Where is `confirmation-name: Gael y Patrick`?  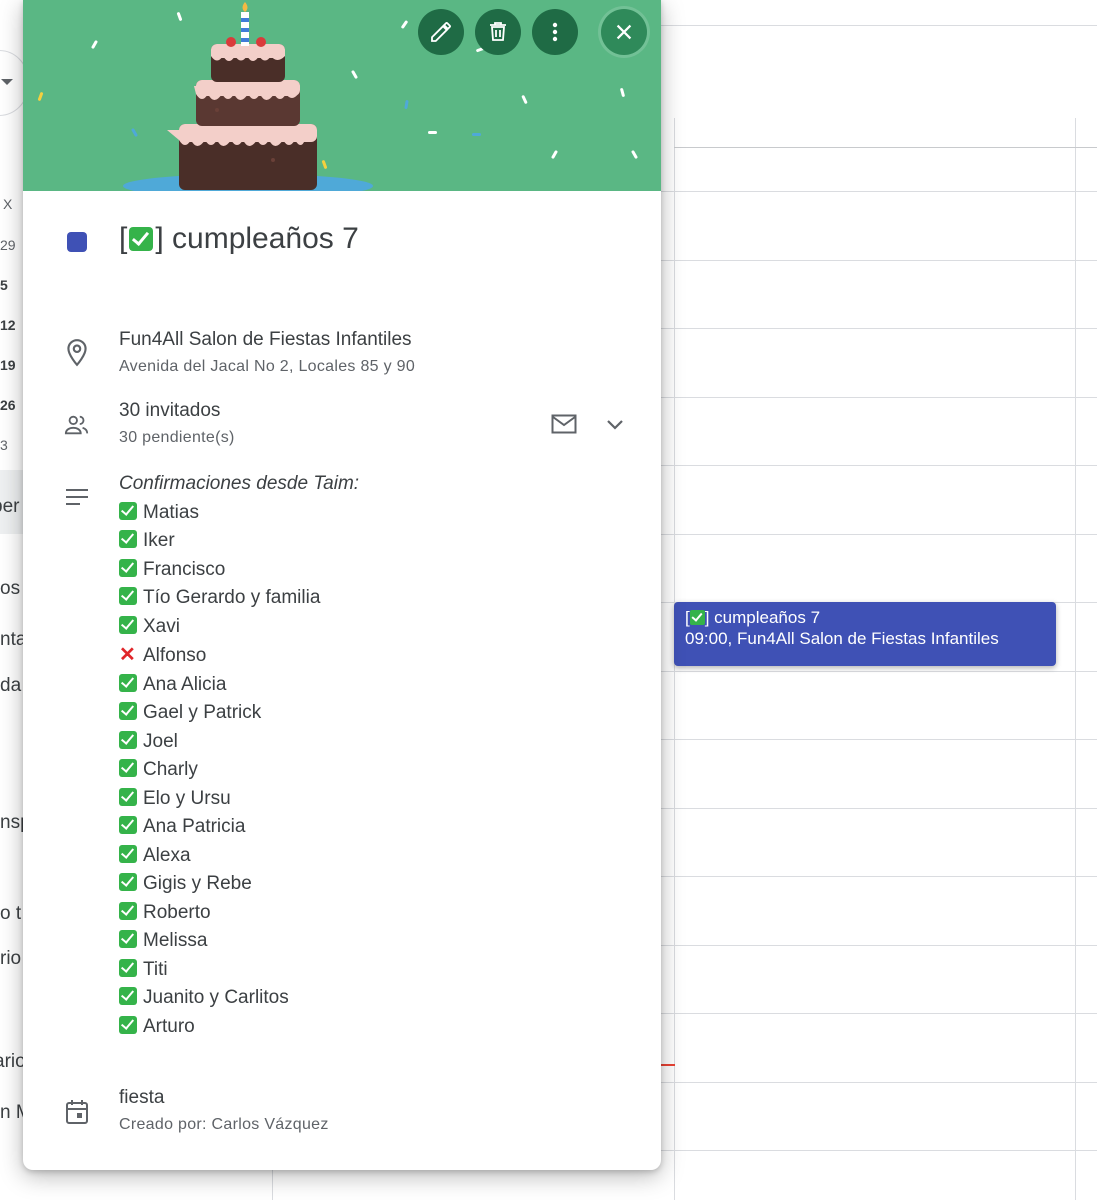
confirmation-name: Gael y Patrick is located at coordinates (202, 712).